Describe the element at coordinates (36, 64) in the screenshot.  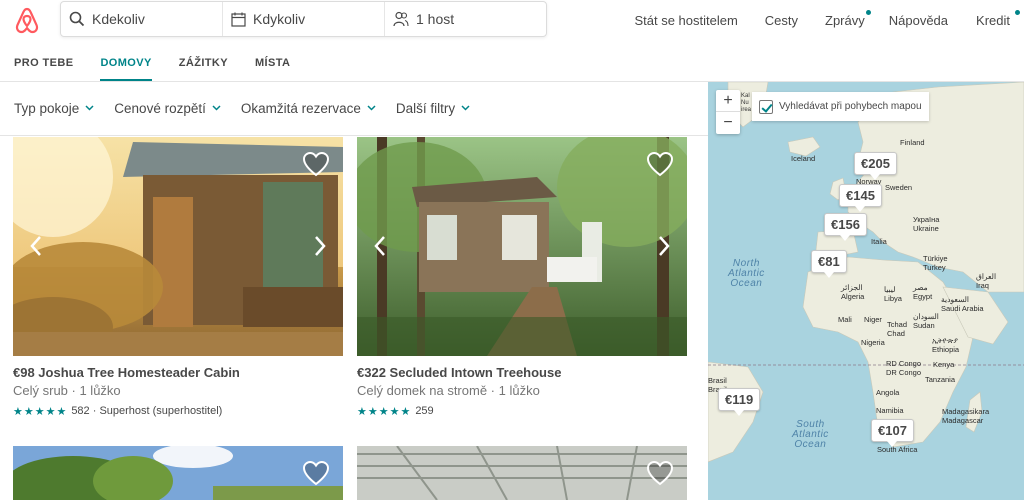
I see `tab-for-you: PRO TEBE` at that location.